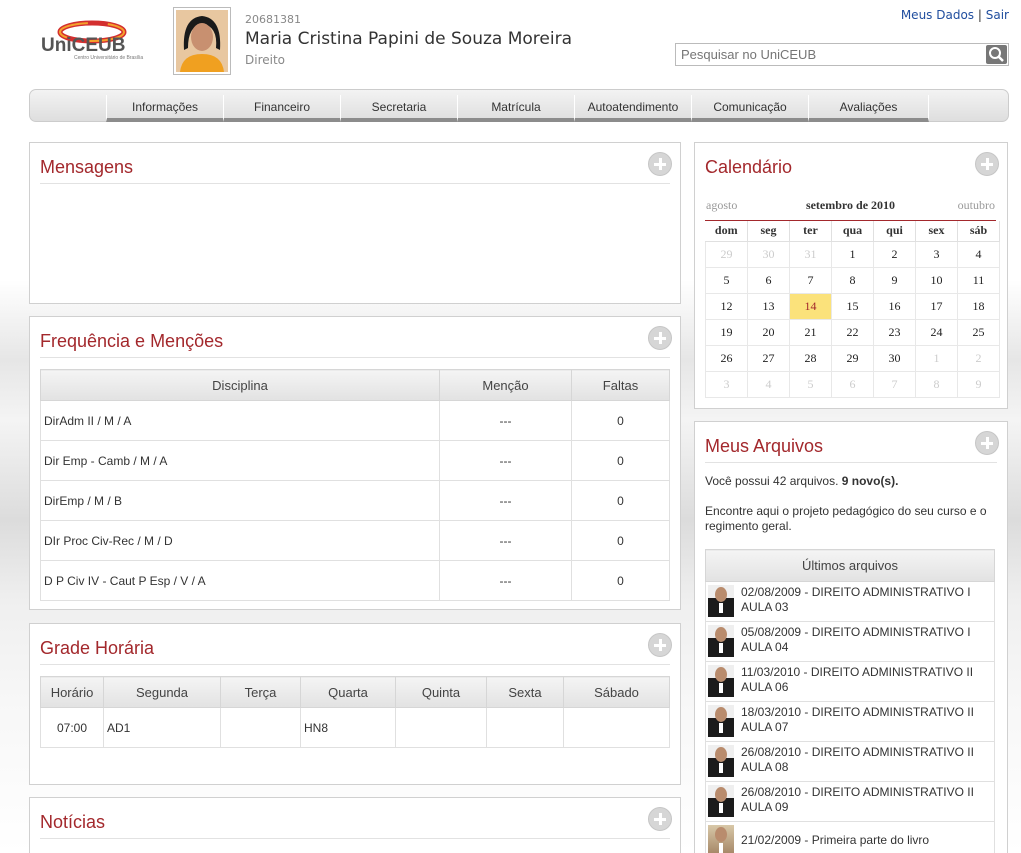  I want to click on calendar-day: 20, so click(768, 332).